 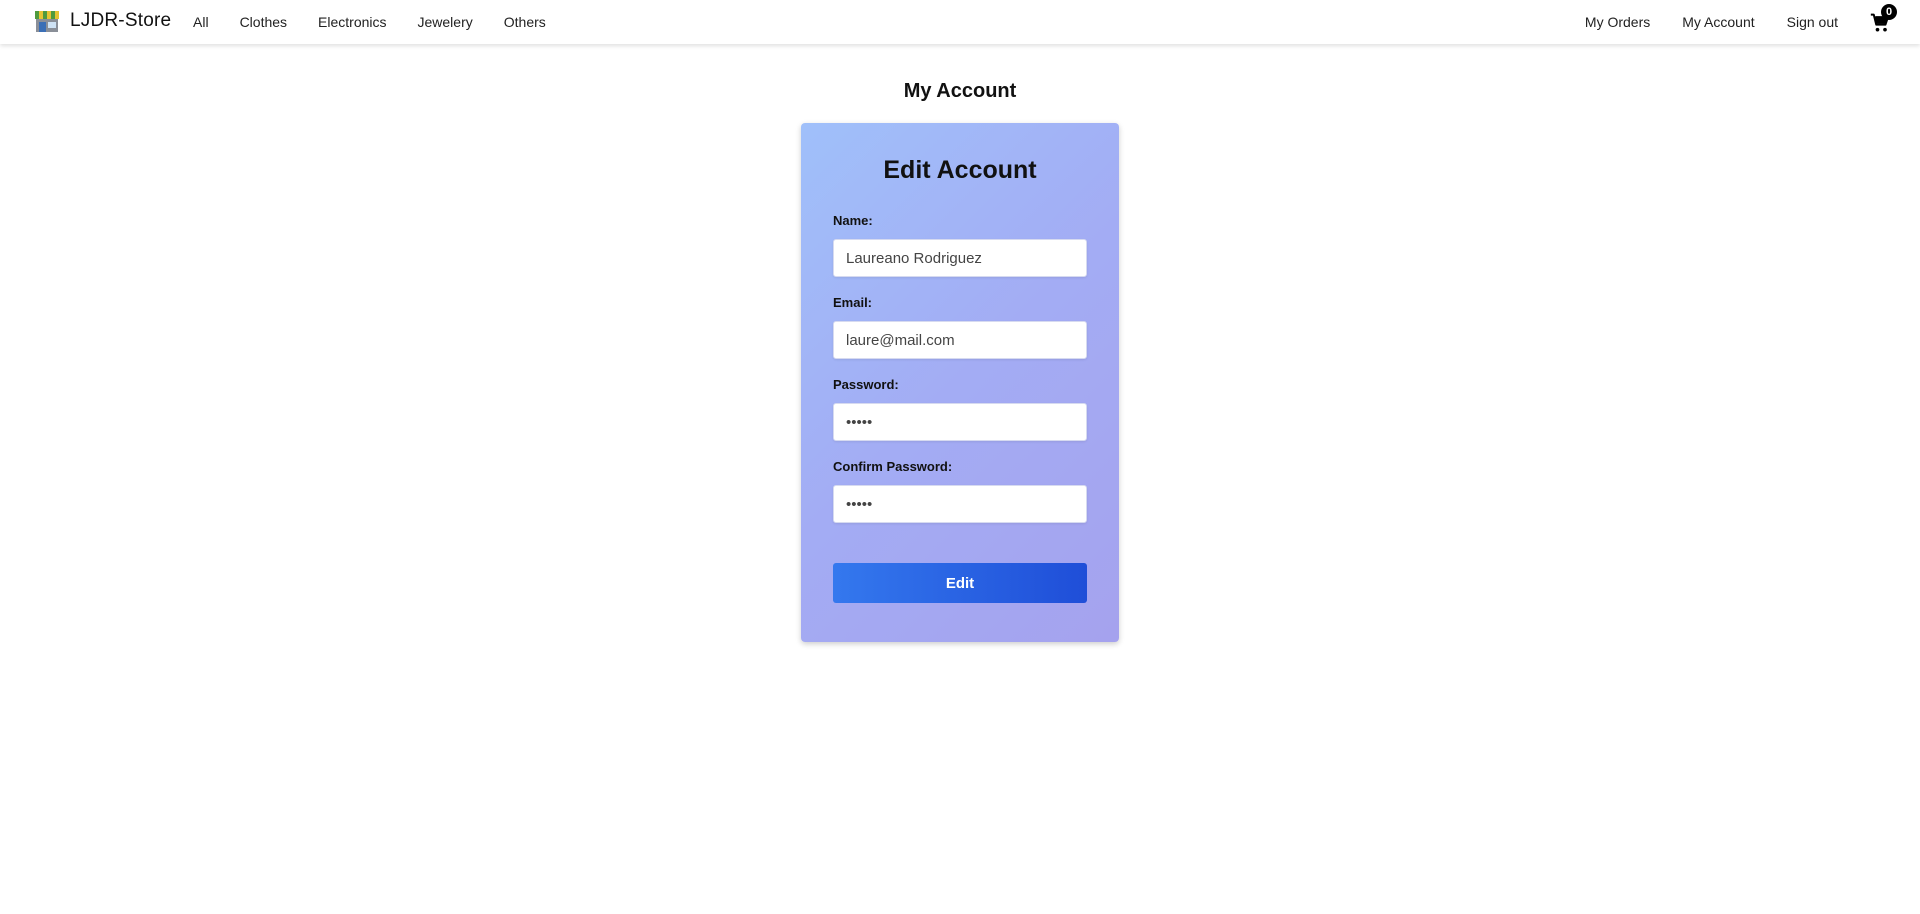 What do you see at coordinates (853, 220) in the screenshot?
I see `name-label: Name:` at bounding box center [853, 220].